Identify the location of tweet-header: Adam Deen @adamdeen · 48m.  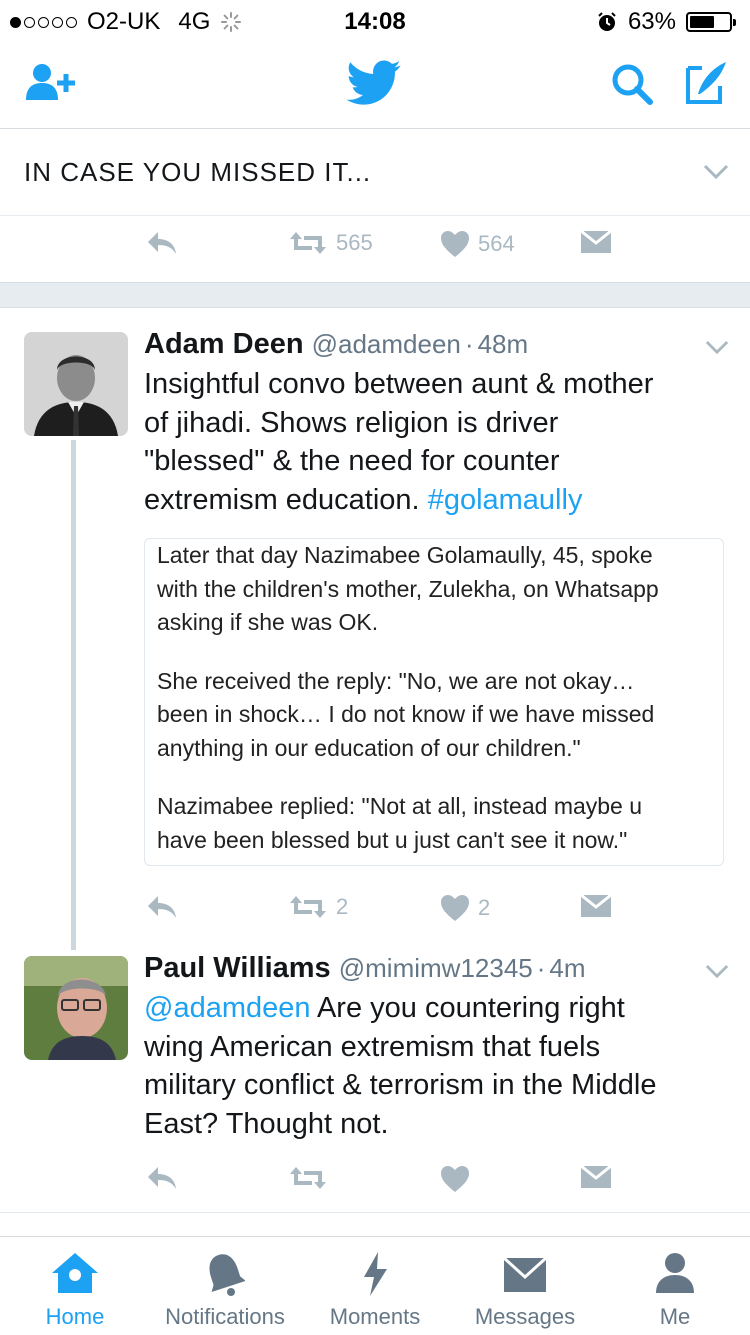
(336, 344).